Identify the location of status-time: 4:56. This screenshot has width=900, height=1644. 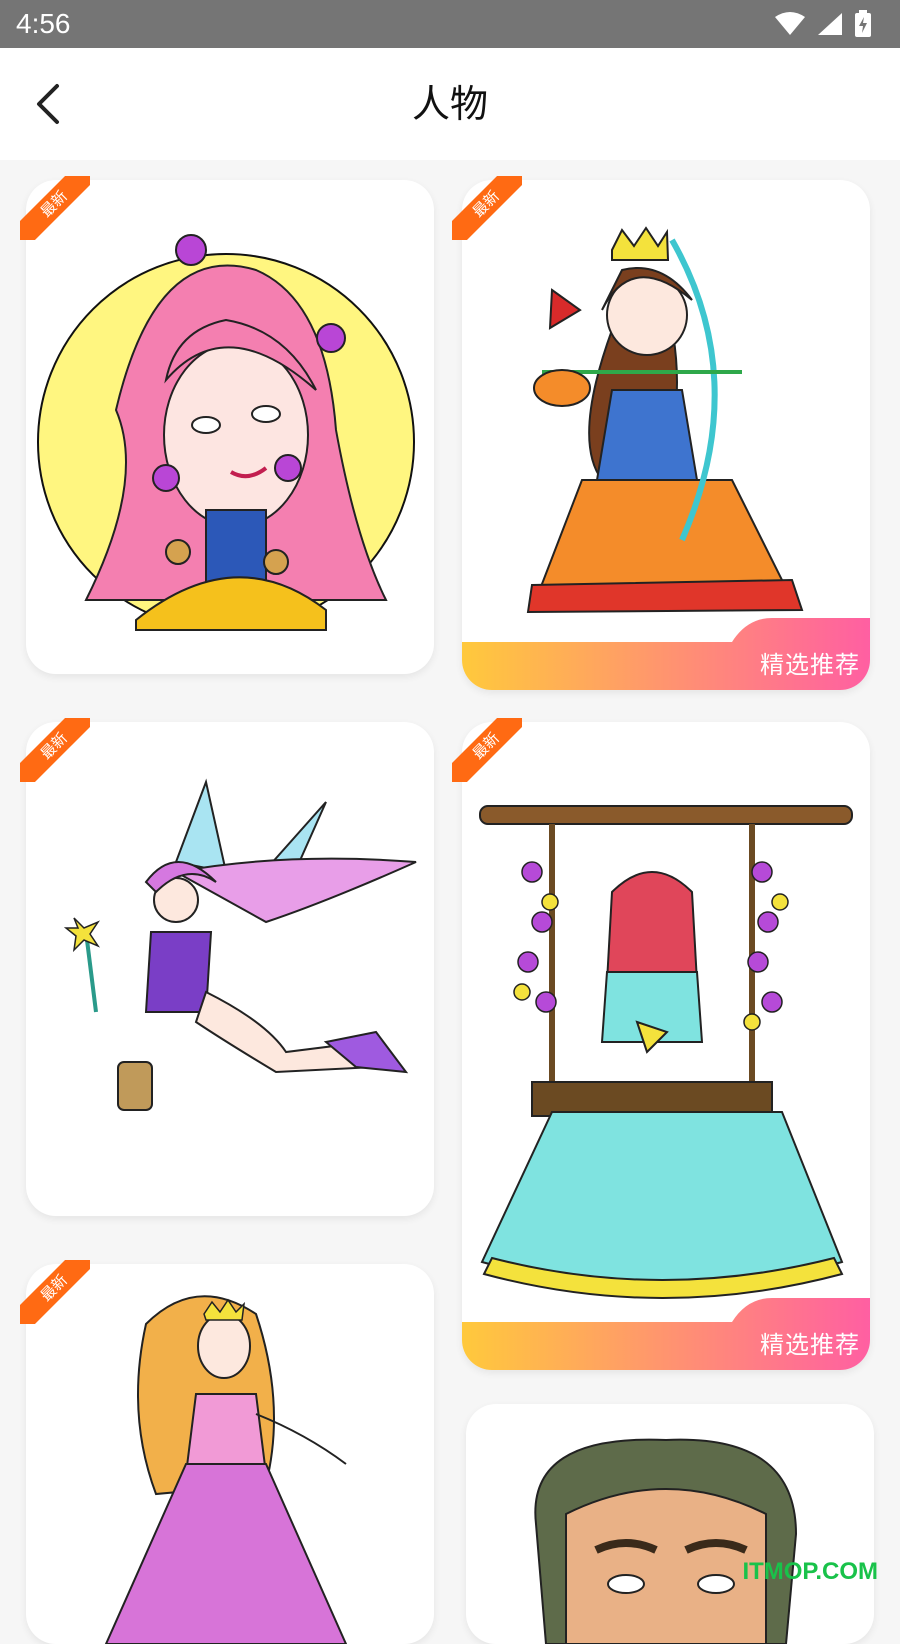
(43, 24).